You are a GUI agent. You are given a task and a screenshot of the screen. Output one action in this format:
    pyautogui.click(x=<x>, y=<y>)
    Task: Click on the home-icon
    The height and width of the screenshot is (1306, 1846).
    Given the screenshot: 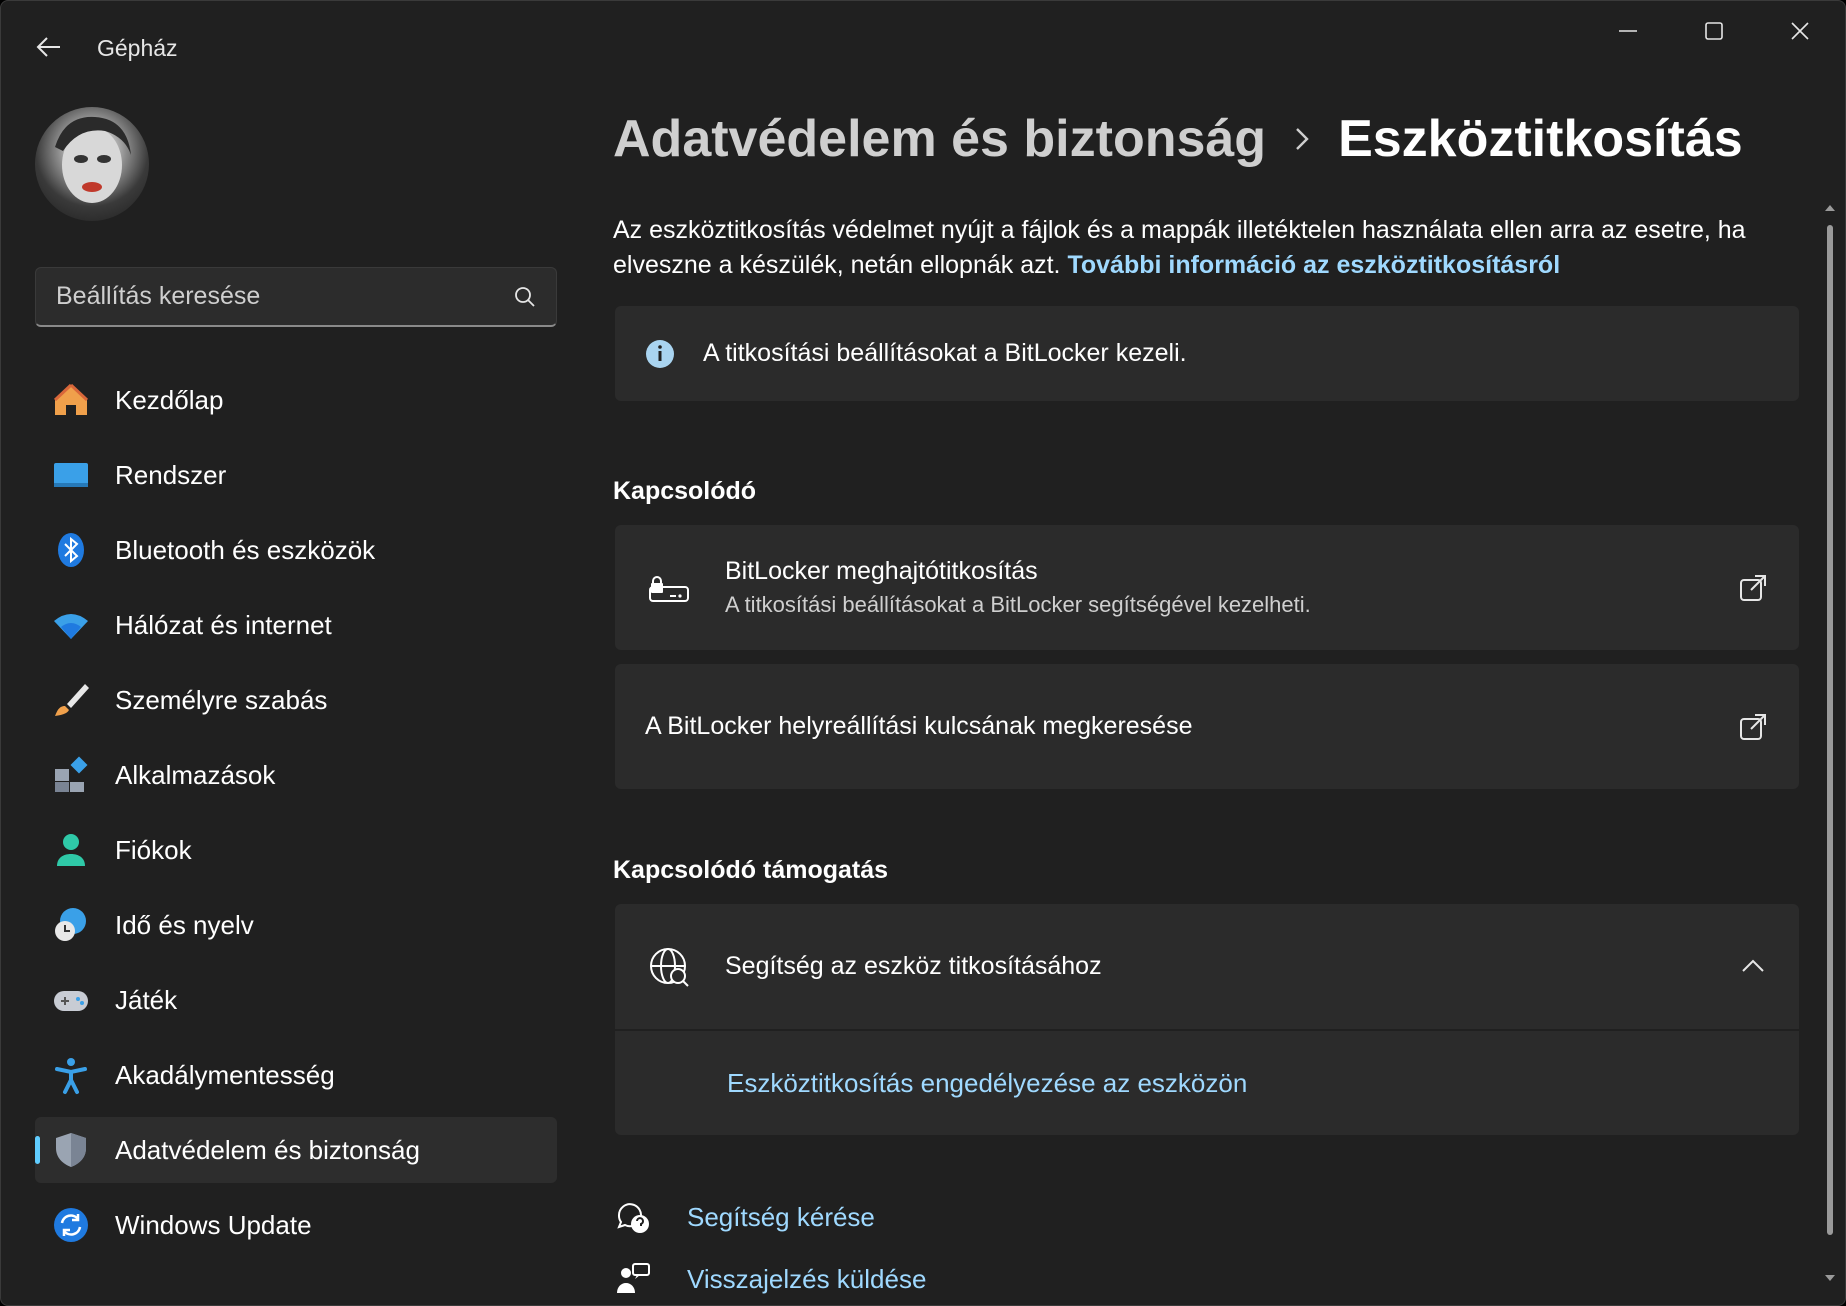 What is the action you would take?
    pyautogui.click(x=71, y=399)
    